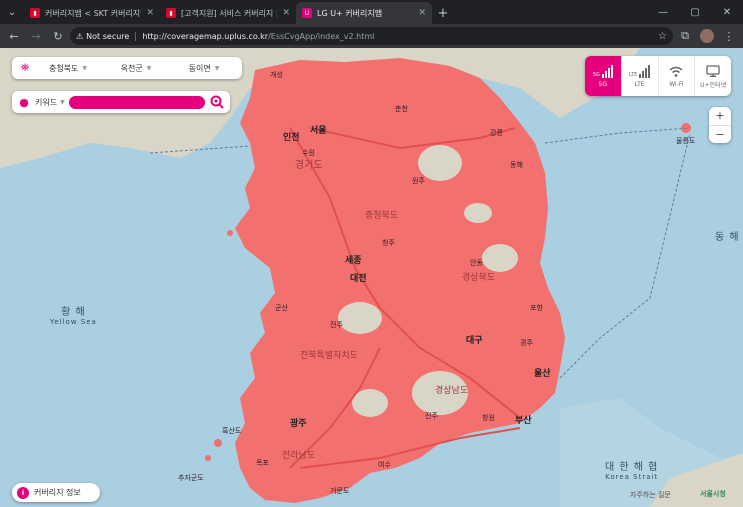 The height and width of the screenshot is (507, 743). I want to click on zoom-in-button: +, so click(720, 116).